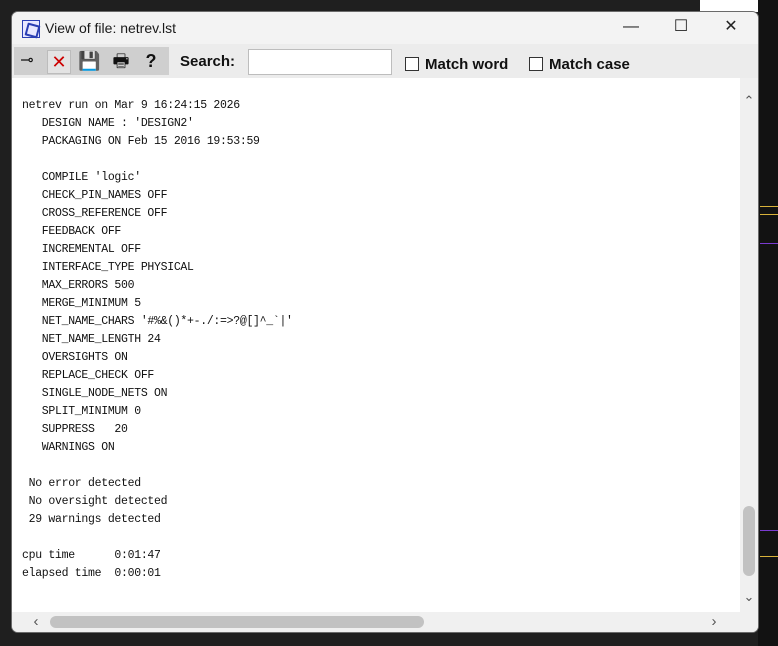 The height and width of the screenshot is (646, 778). Describe the element at coordinates (131, 105) in the screenshot. I see `file-line: netrev run on Mar 9 16:24:15 2026` at that location.